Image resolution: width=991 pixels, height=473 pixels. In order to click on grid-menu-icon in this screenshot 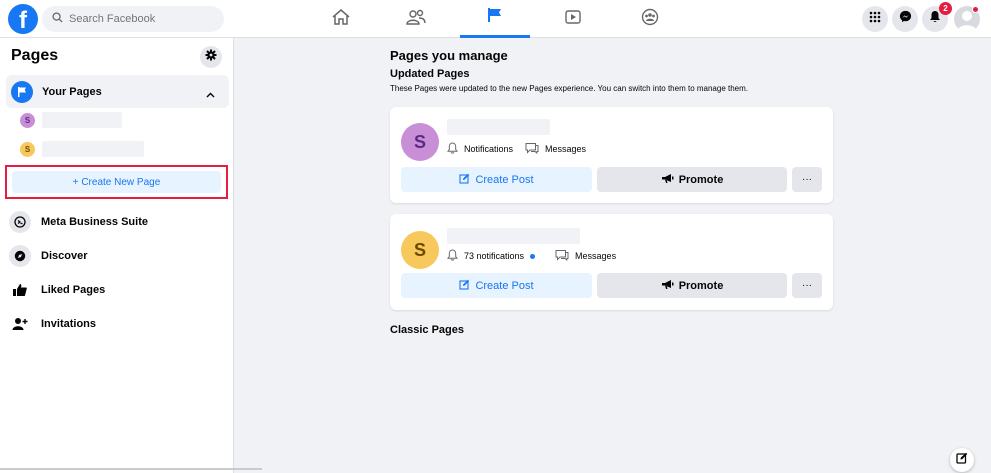, I will do `click(875, 19)`.